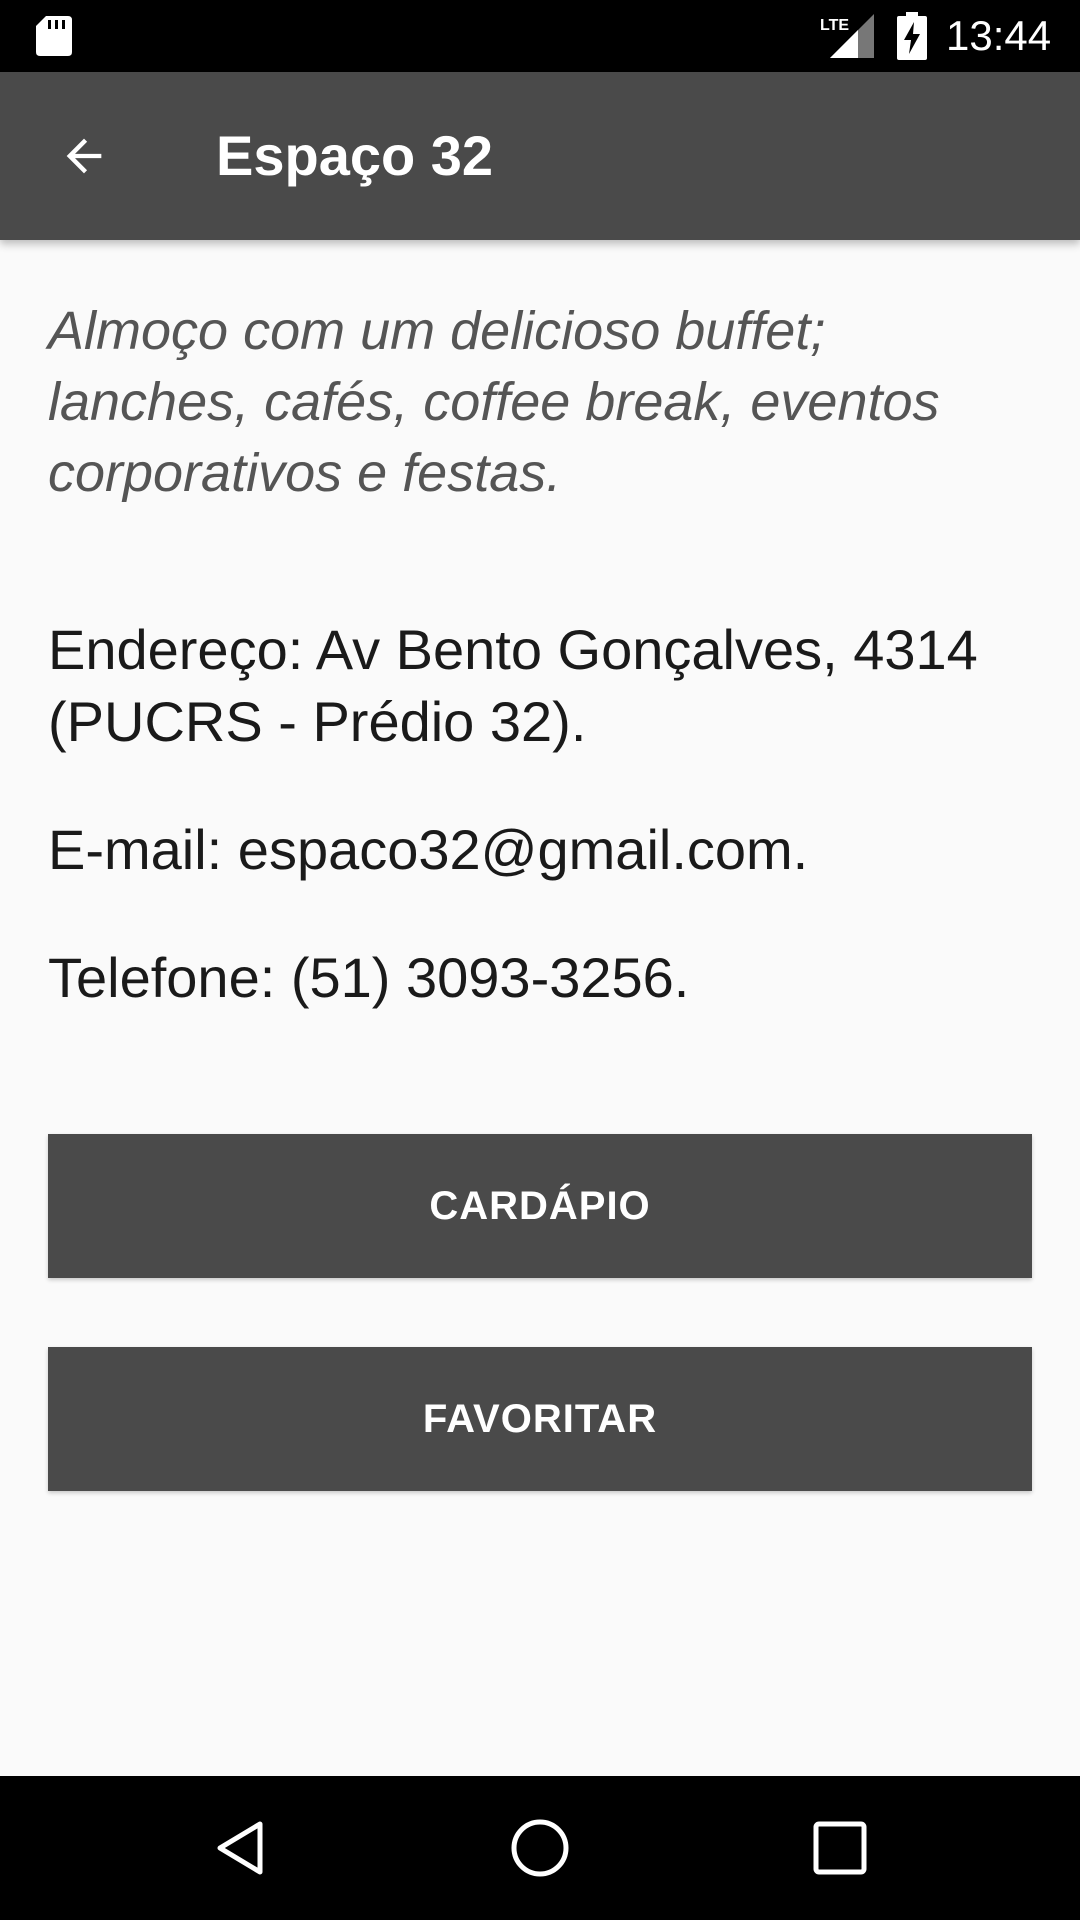 Image resolution: width=1080 pixels, height=1920 pixels. Describe the element at coordinates (540, 36) in the screenshot. I see `status-bar: LTE 13:44` at that location.